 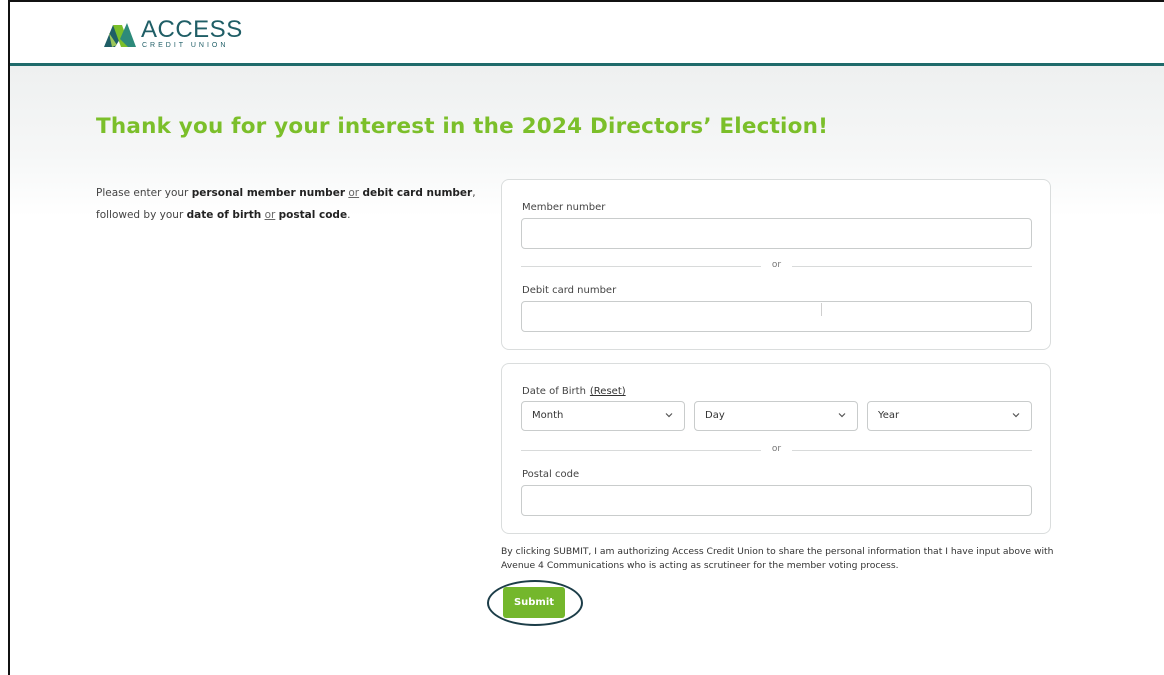 I want to click on logo-subtitle: CREDIT UNION, so click(x=185, y=45).